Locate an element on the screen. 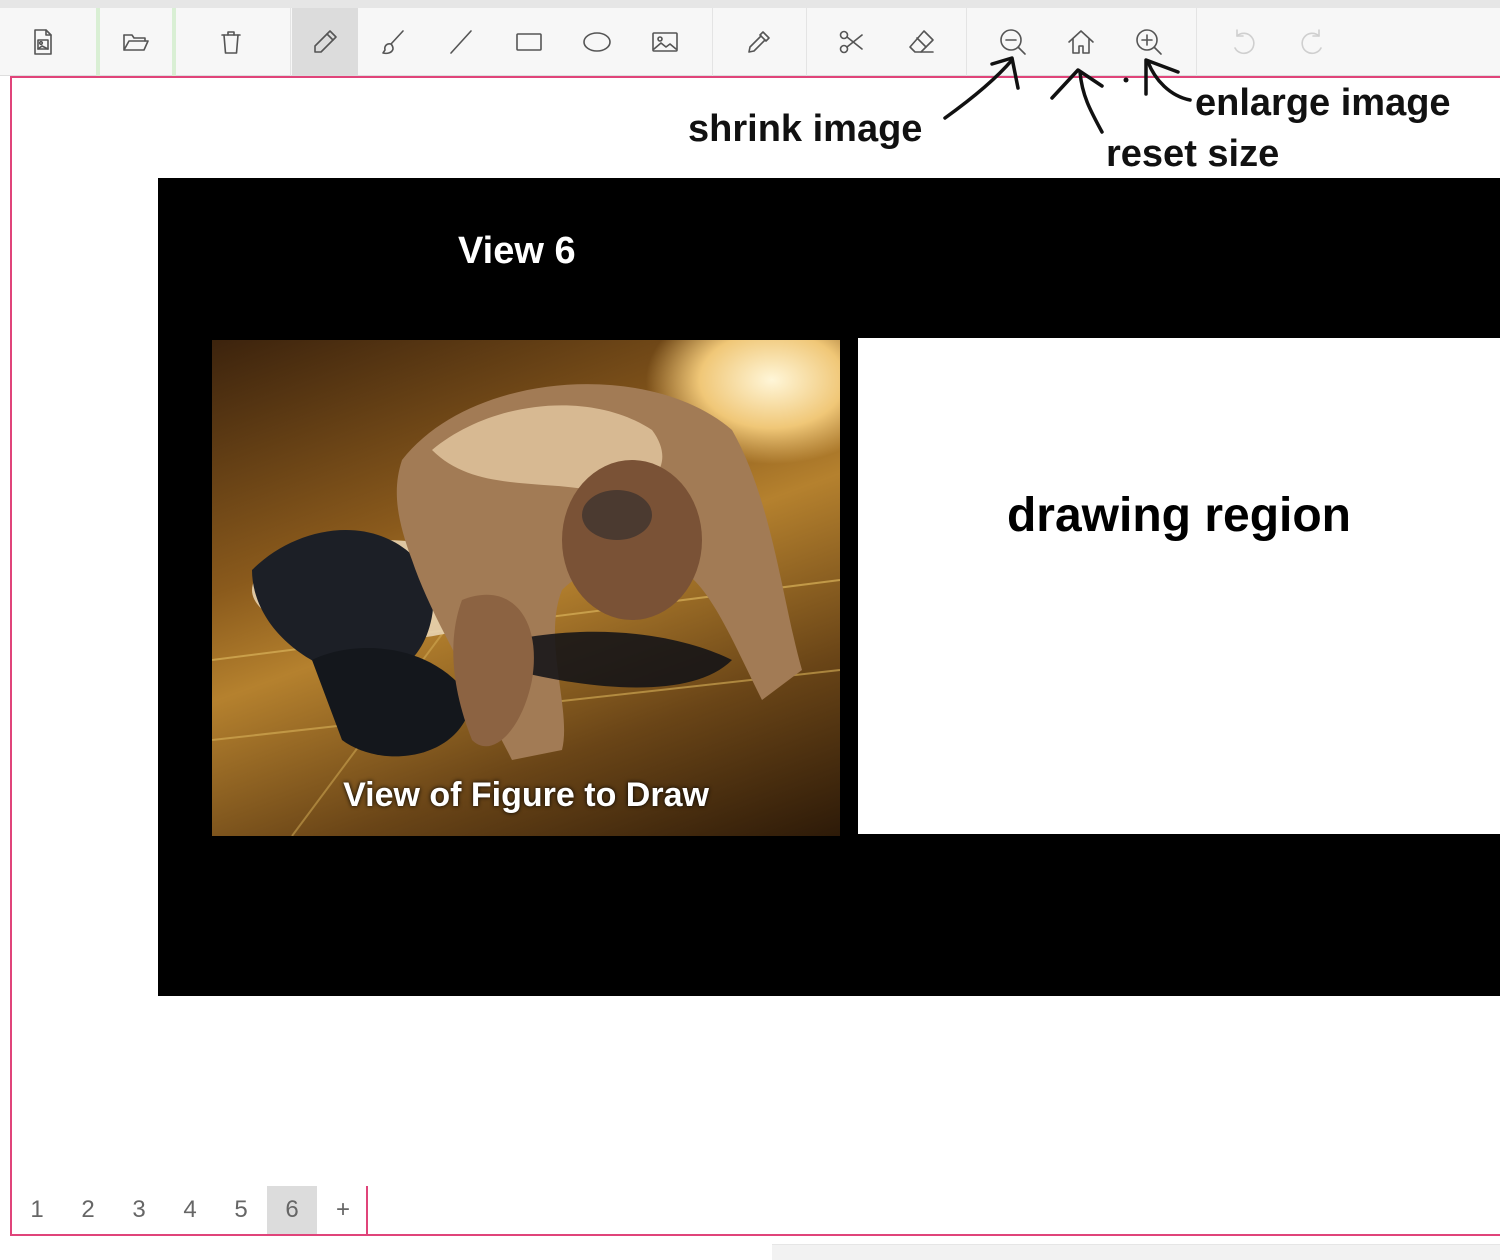 The image size is (1500, 1260). ellipse-tool-button is located at coordinates (597, 42).